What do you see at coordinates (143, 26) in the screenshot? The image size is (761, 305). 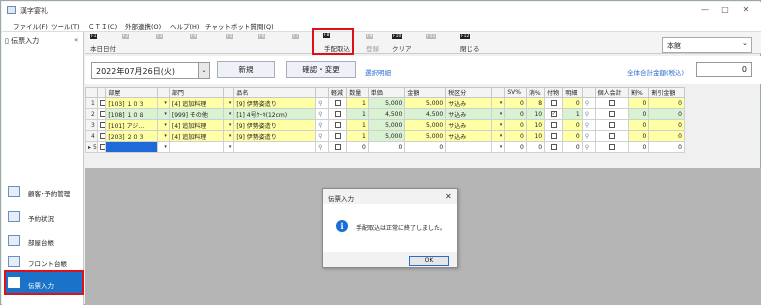 I see `menu-external: 外部連携(O)` at bounding box center [143, 26].